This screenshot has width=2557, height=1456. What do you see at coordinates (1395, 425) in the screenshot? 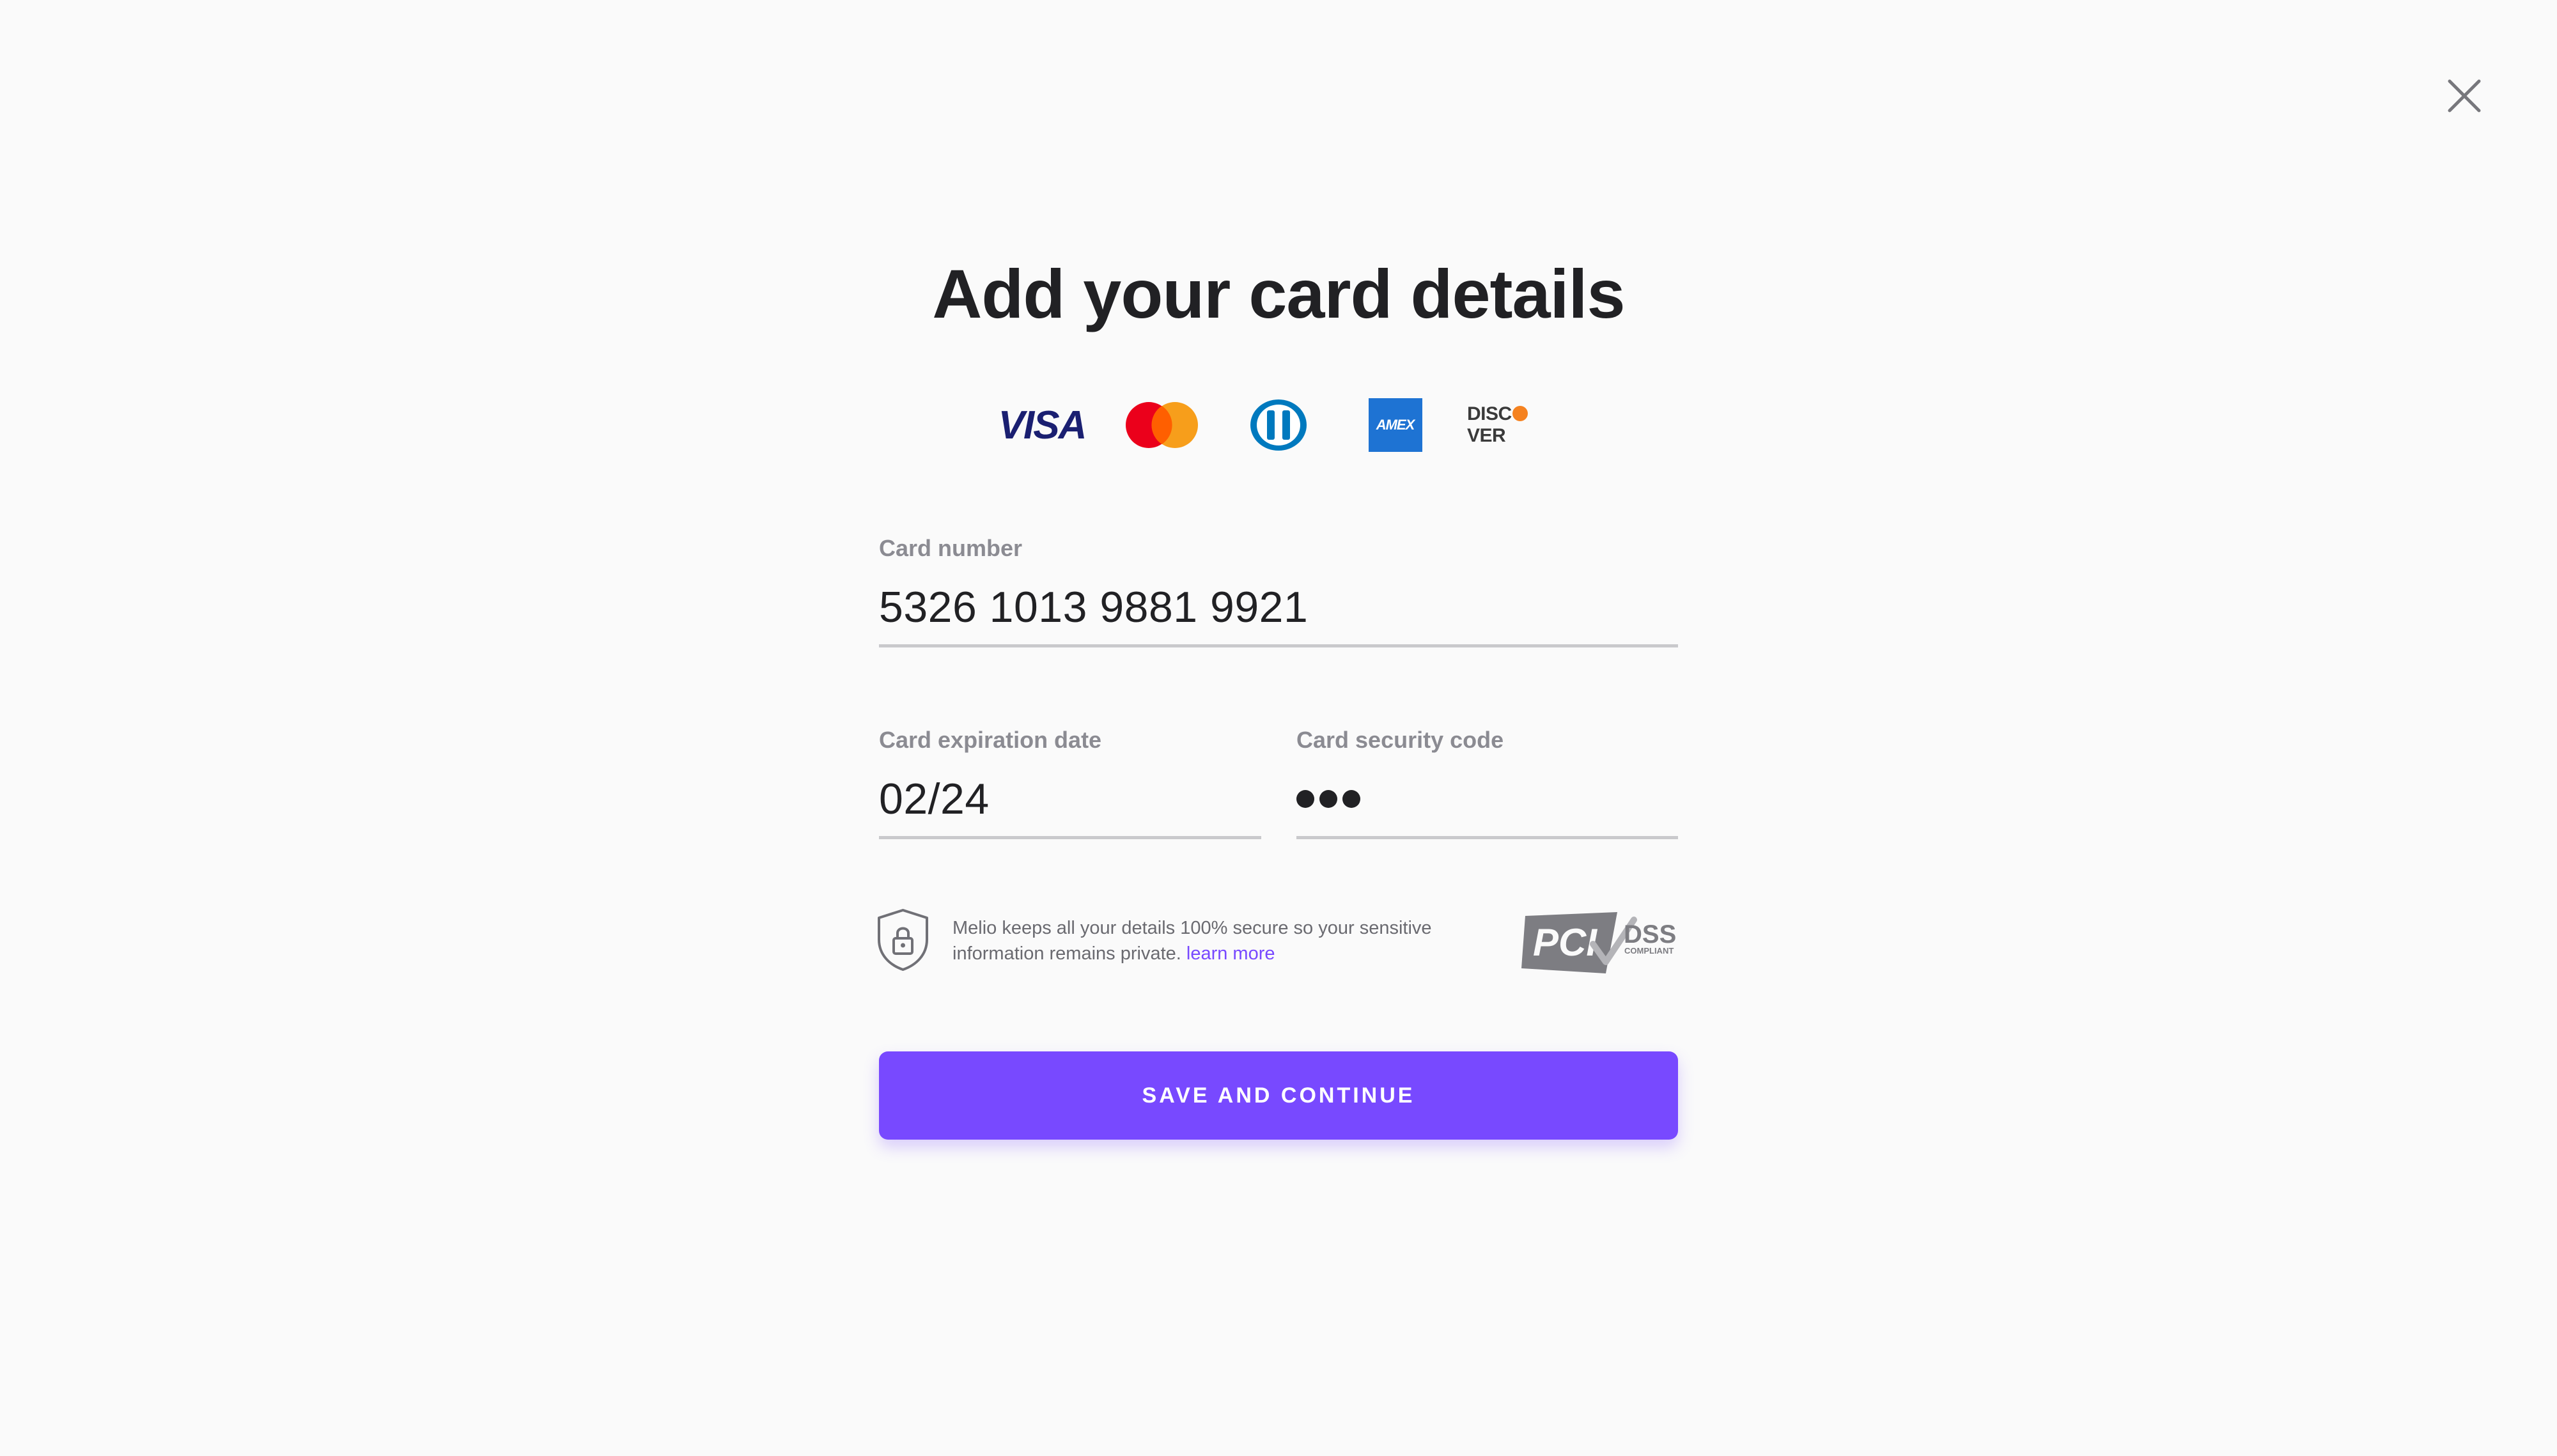
I see `amex-logo: AMEX` at bounding box center [1395, 425].